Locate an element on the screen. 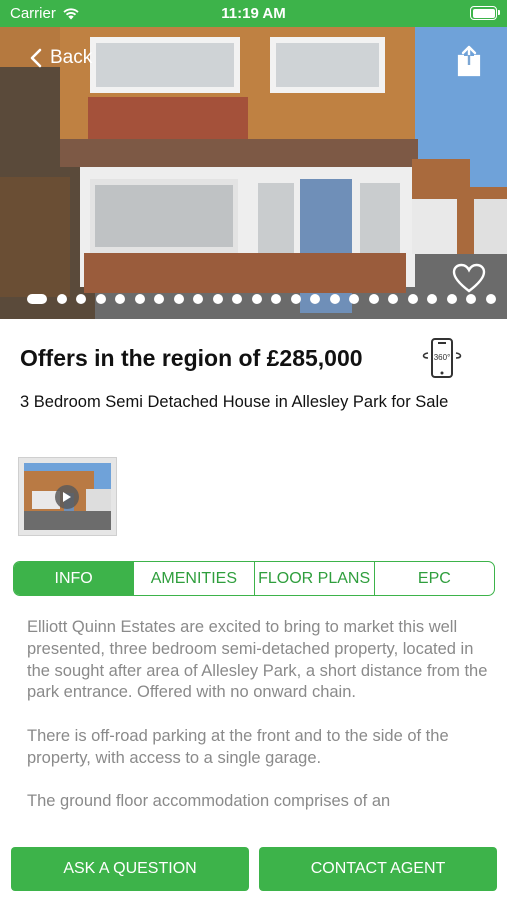  vr-360-icon: 360° is located at coordinates (442, 358).